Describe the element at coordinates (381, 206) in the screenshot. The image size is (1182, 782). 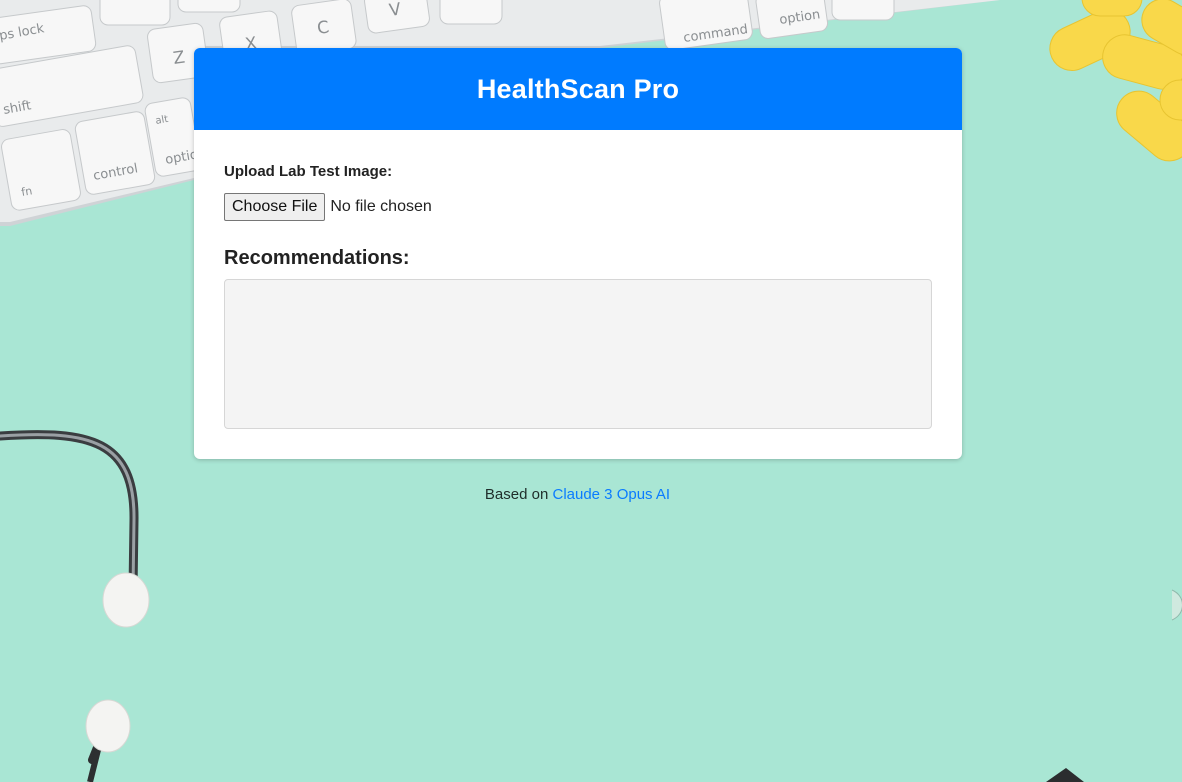
I see `file-status-text: No file chosen` at that location.